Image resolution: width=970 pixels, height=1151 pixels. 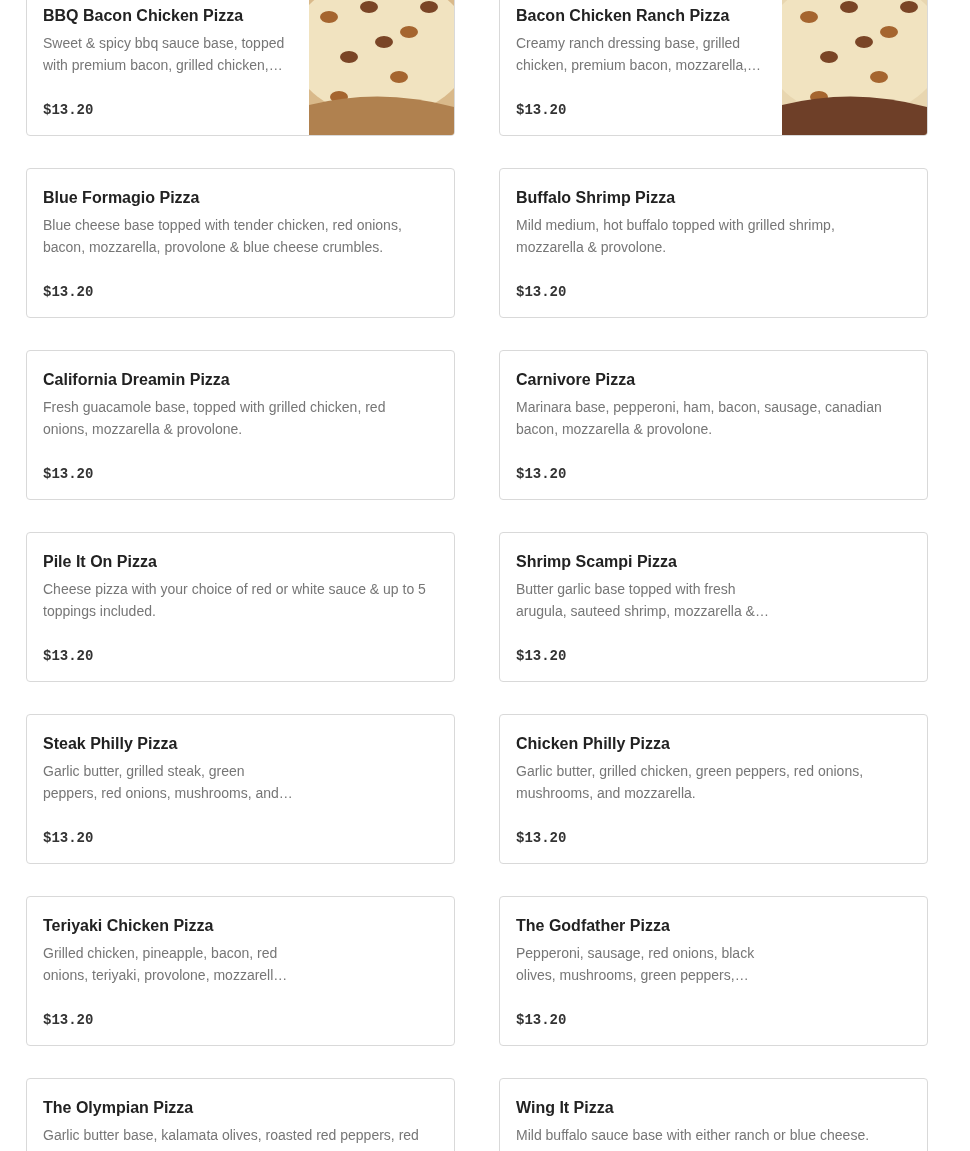 I want to click on item-description: Mild buffalo sauce base with either ranch or blue cheese., so click(x=693, y=1135).